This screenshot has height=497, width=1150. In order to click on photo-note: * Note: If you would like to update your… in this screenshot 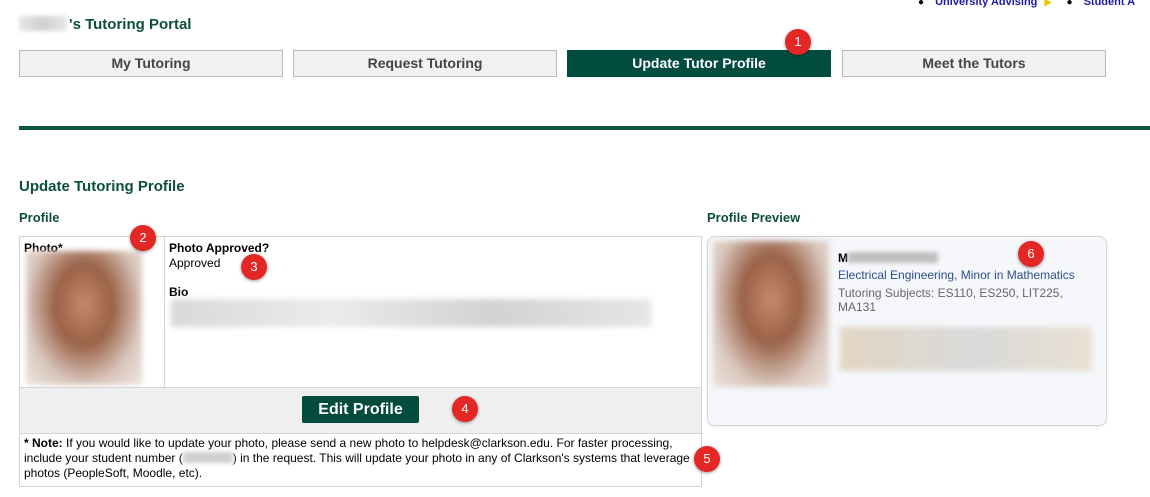, I will do `click(359, 458)`.